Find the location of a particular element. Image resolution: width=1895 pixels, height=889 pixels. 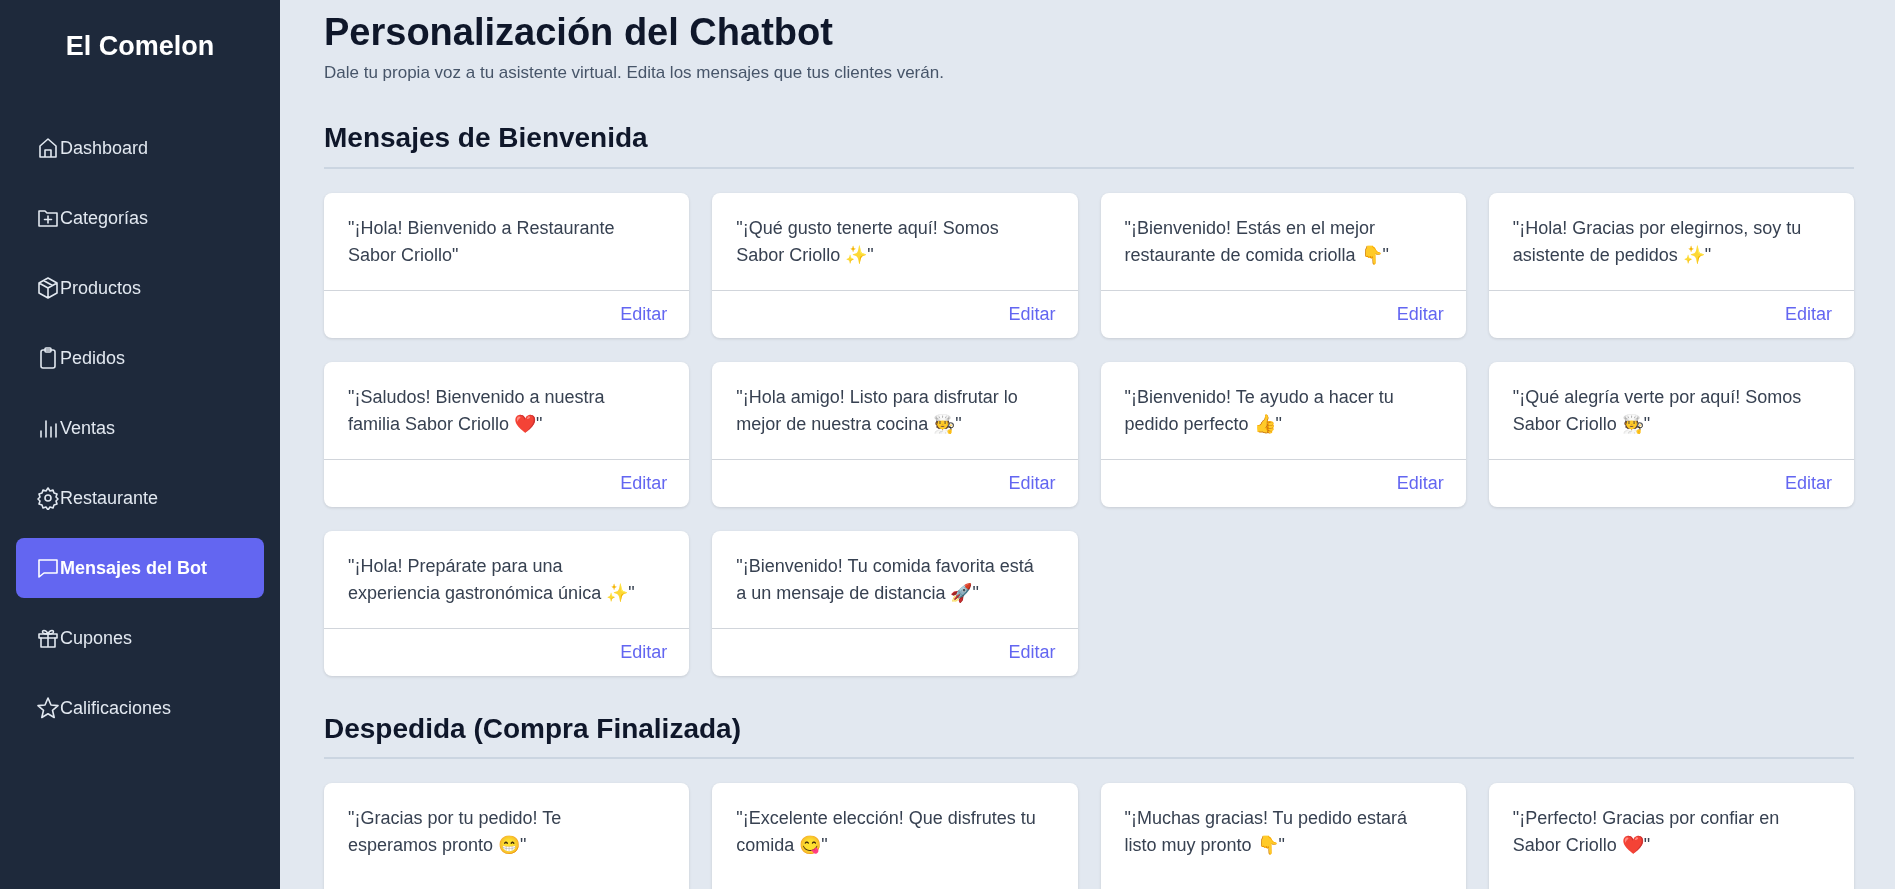

message-text: "¡Qué alegría verte por aquí! Somos Sabor Criollo 🧑‍🍳" is located at coordinates (1657, 410).